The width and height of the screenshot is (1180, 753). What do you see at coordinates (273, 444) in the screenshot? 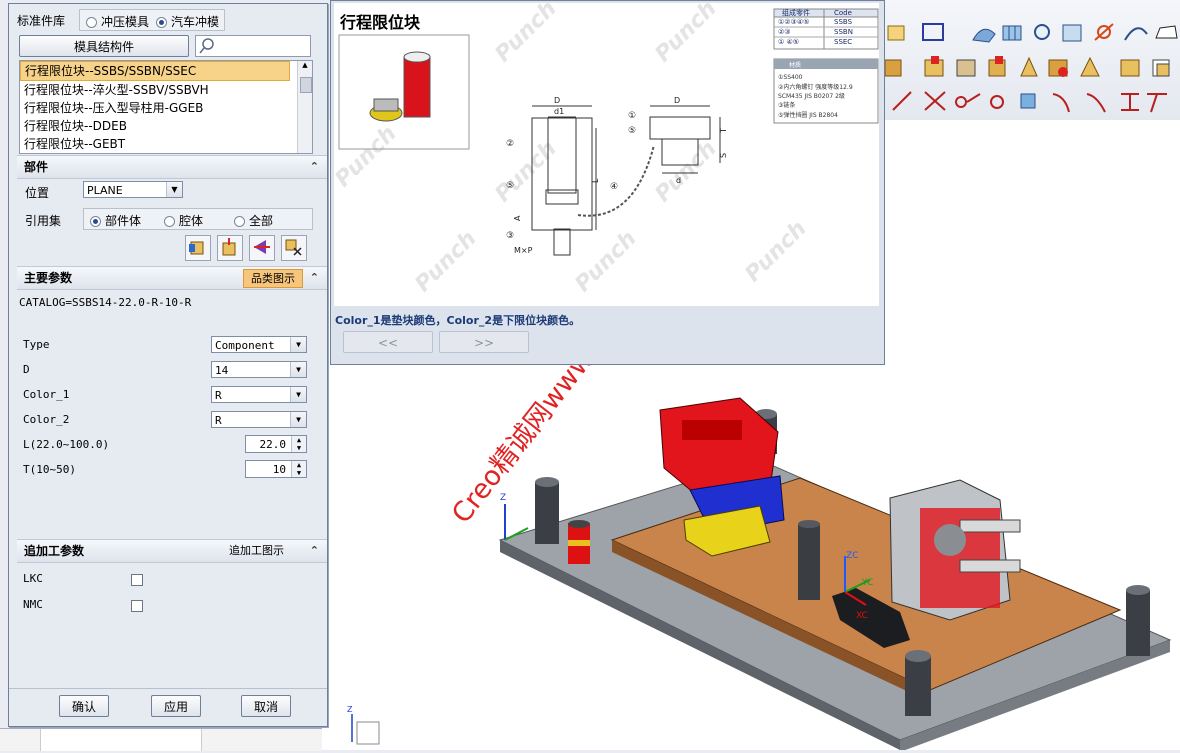
I see `l-value: 22.0` at bounding box center [273, 444].